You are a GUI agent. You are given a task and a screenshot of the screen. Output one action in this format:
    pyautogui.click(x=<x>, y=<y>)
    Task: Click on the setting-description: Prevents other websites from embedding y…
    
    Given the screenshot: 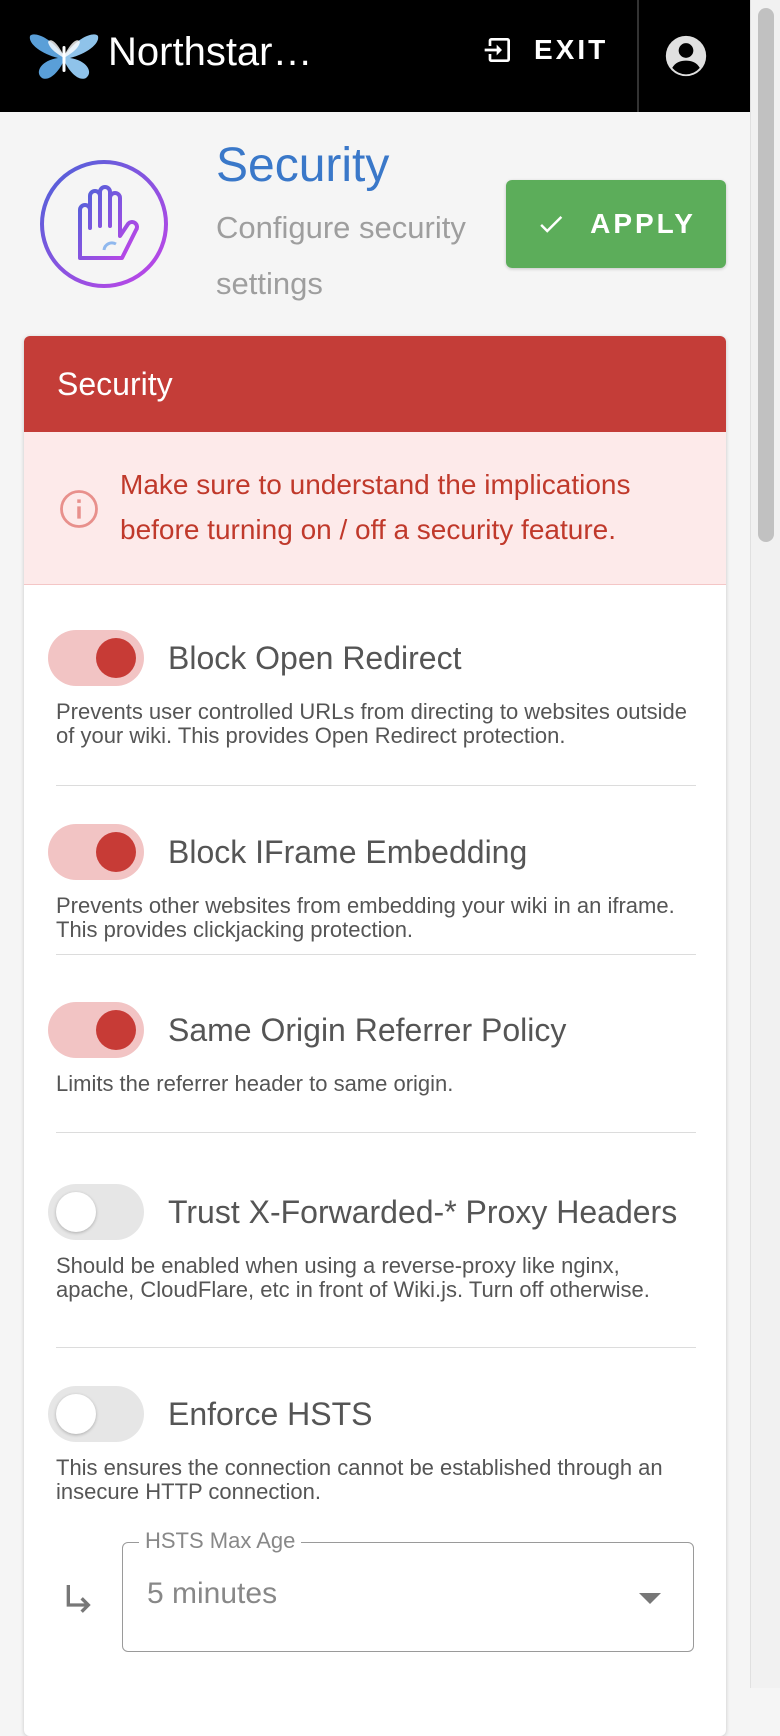 What is the action you would take?
    pyautogui.click(x=365, y=917)
    